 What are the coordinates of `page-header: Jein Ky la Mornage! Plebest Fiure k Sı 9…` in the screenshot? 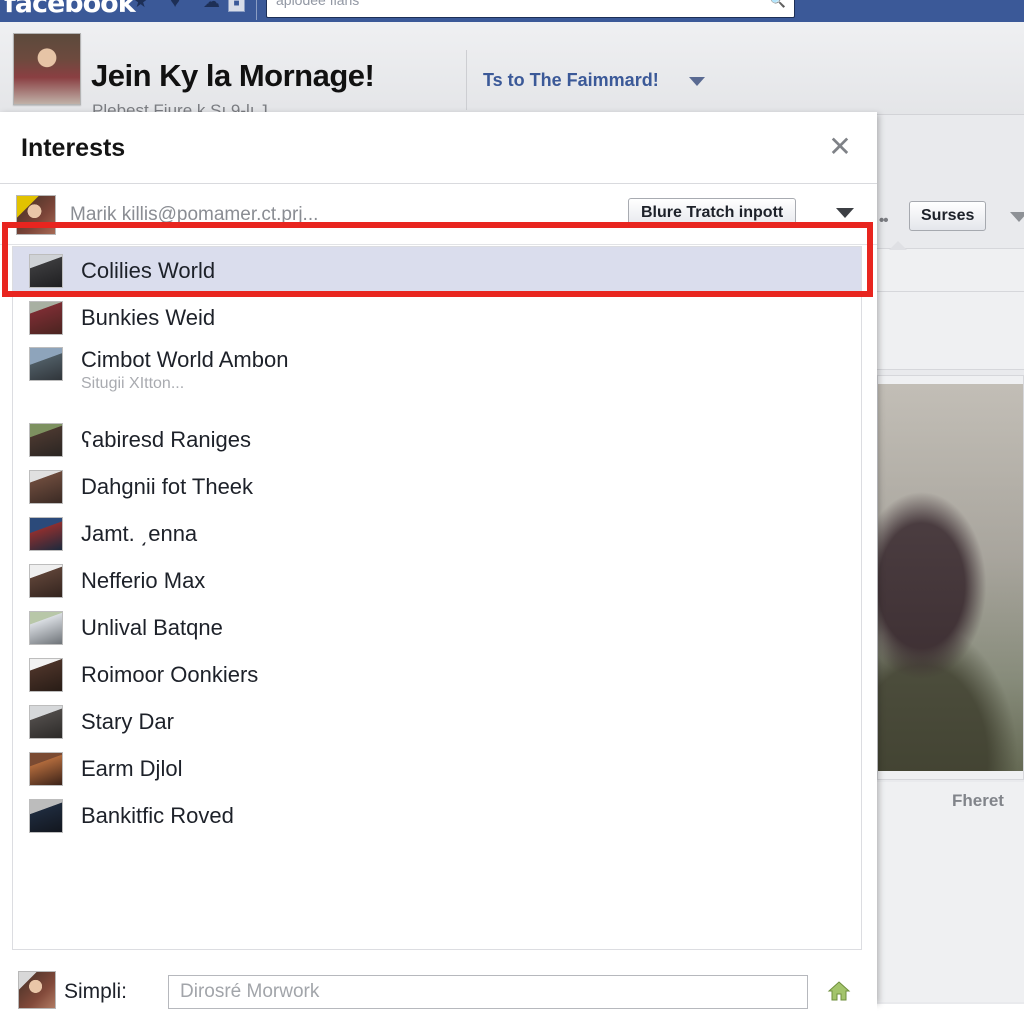 It's located at (512, 71).